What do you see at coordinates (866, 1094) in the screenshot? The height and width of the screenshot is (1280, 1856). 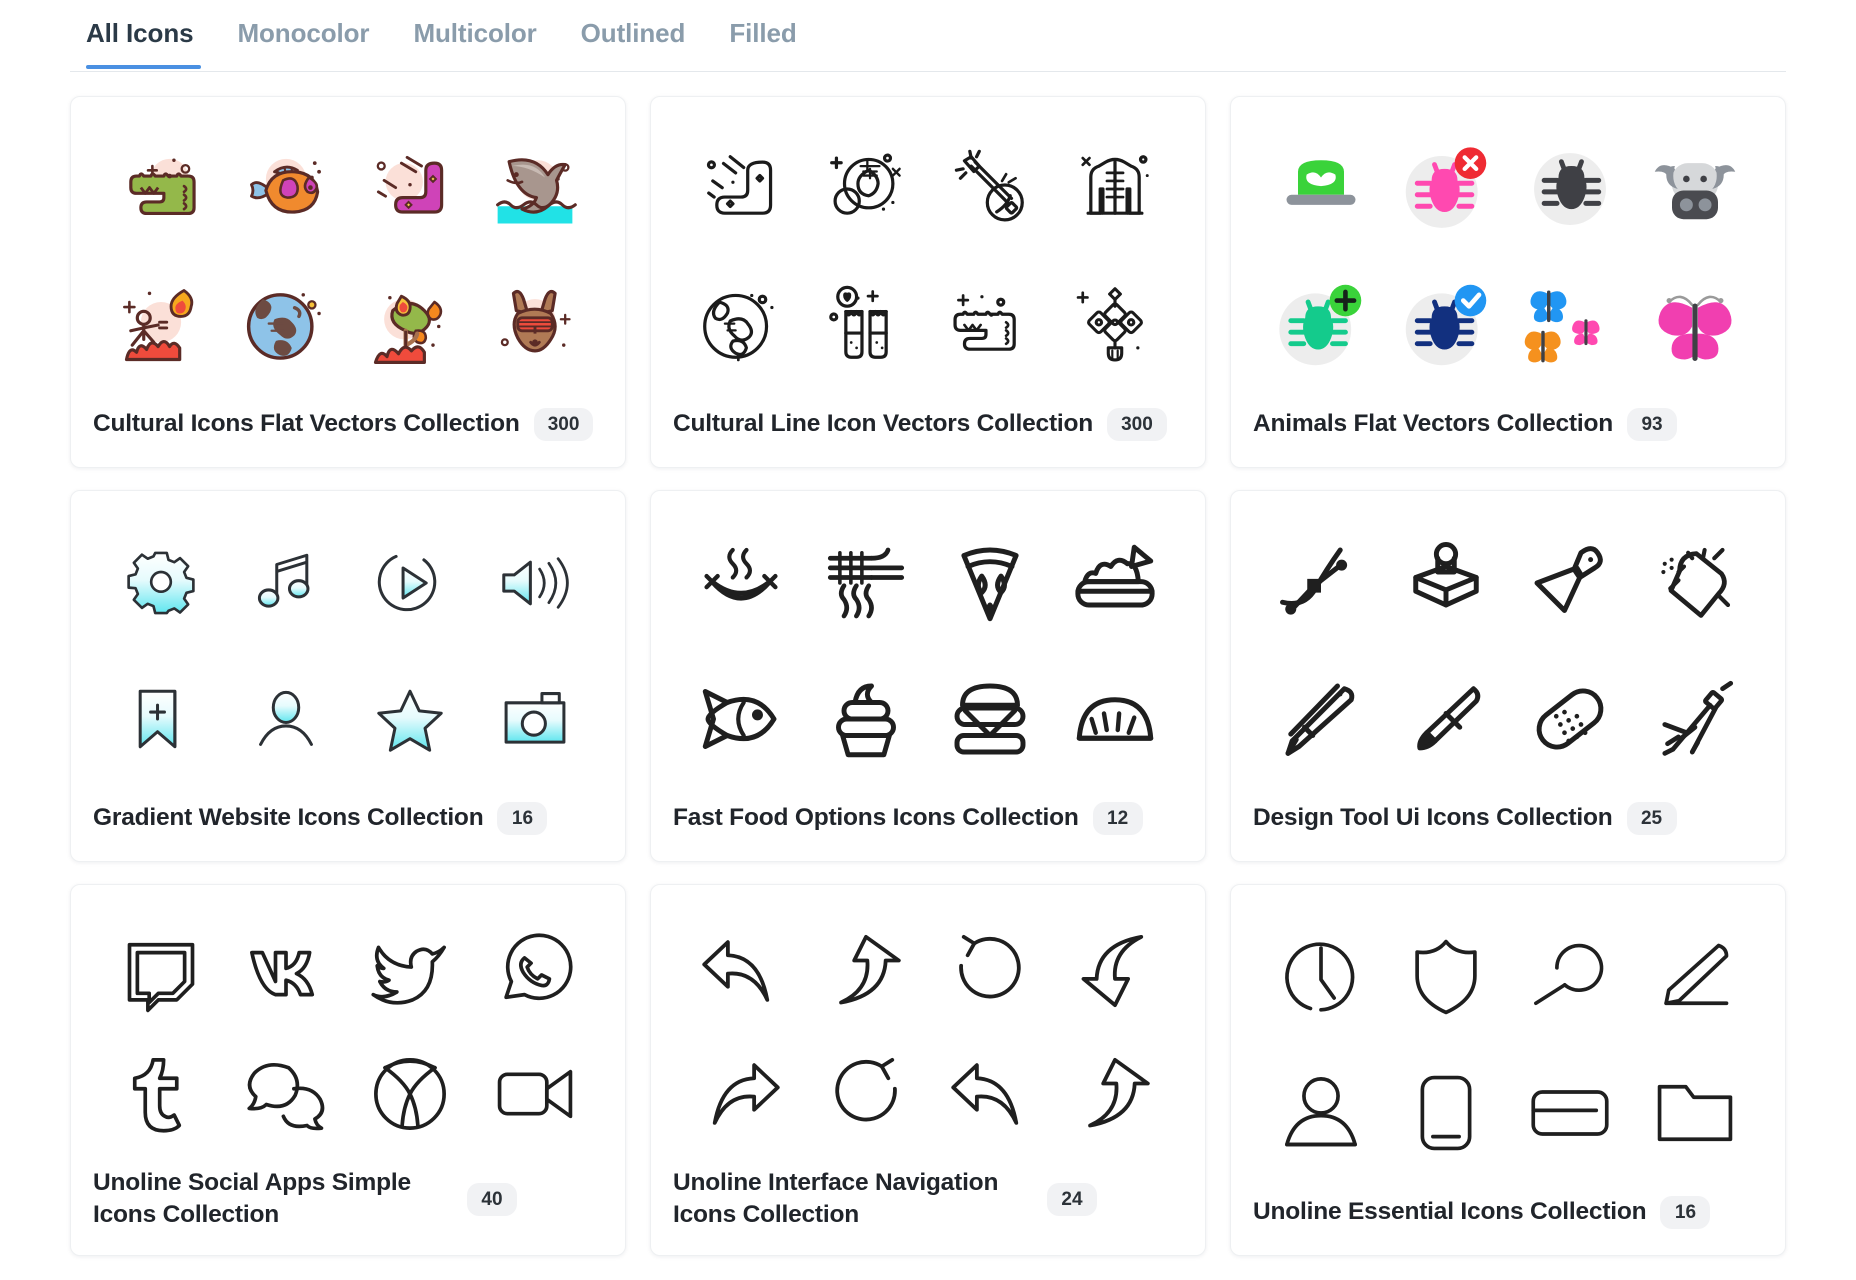 I see `redo-arrow-icon` at bounding box center [866, 1094].